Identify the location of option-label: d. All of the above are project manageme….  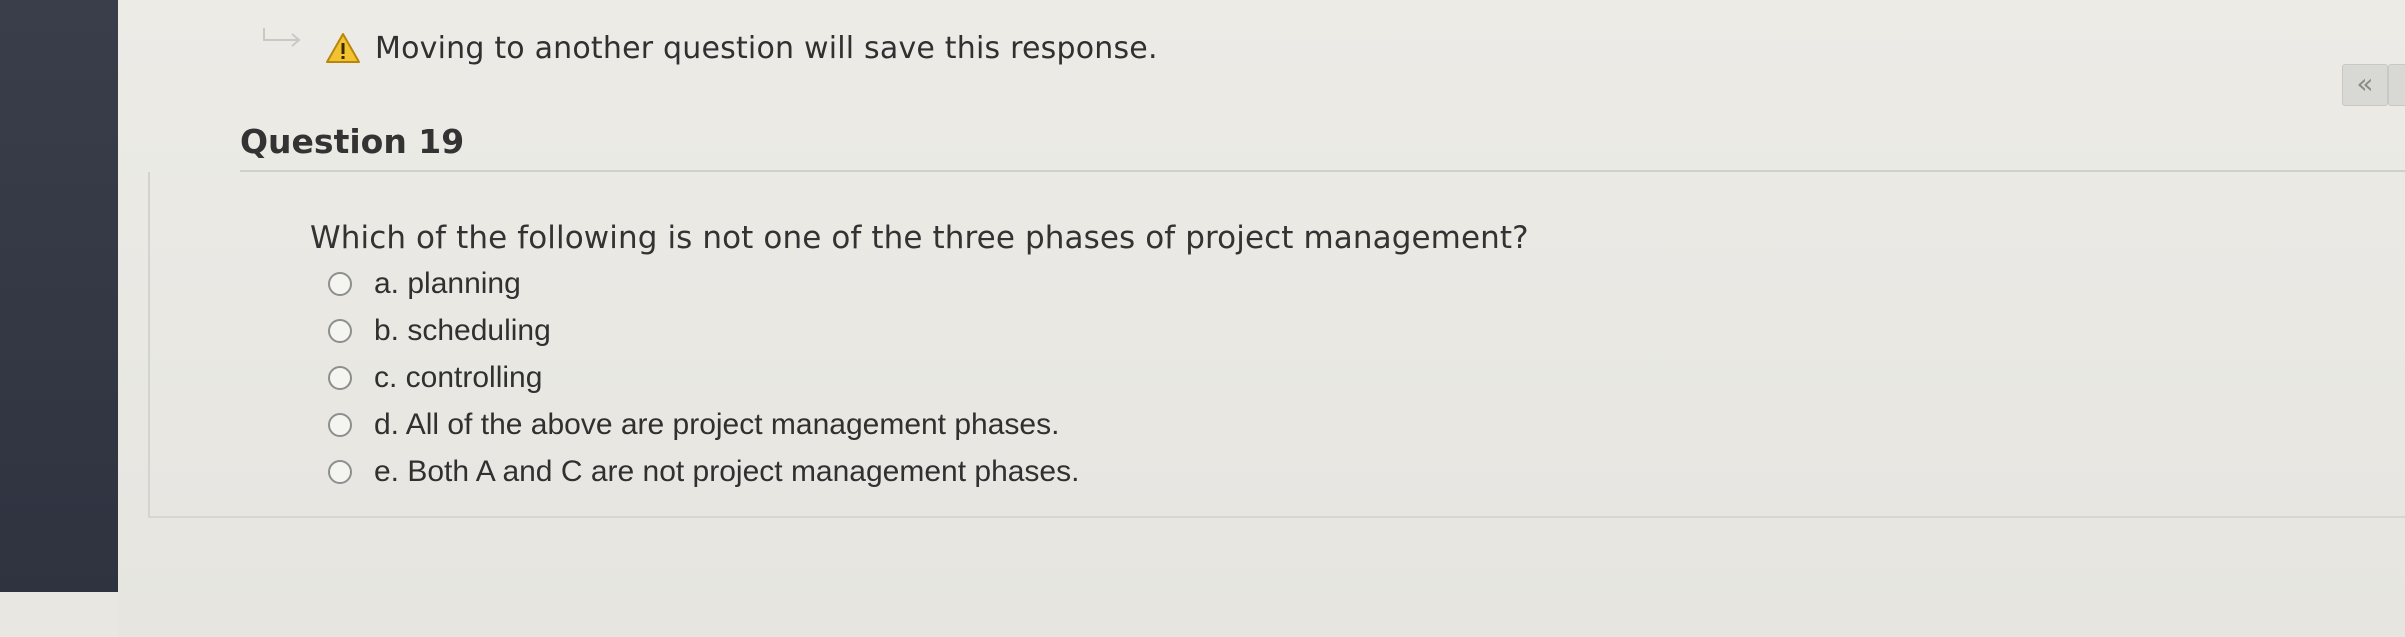
(717, 424).